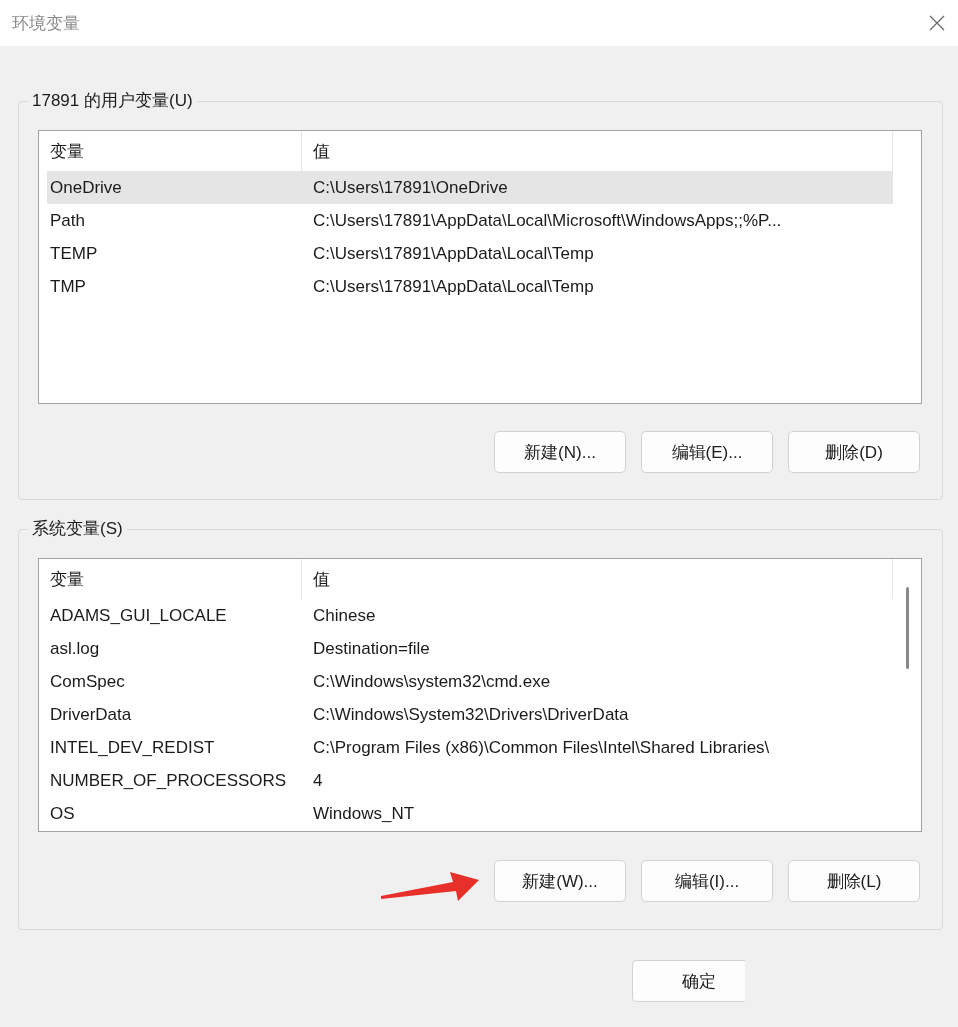  What do you see at coordinates (470, 648) in the screenshot?
I see `variable-row: asl.log Destination=file` at bounding box center [470, 648].